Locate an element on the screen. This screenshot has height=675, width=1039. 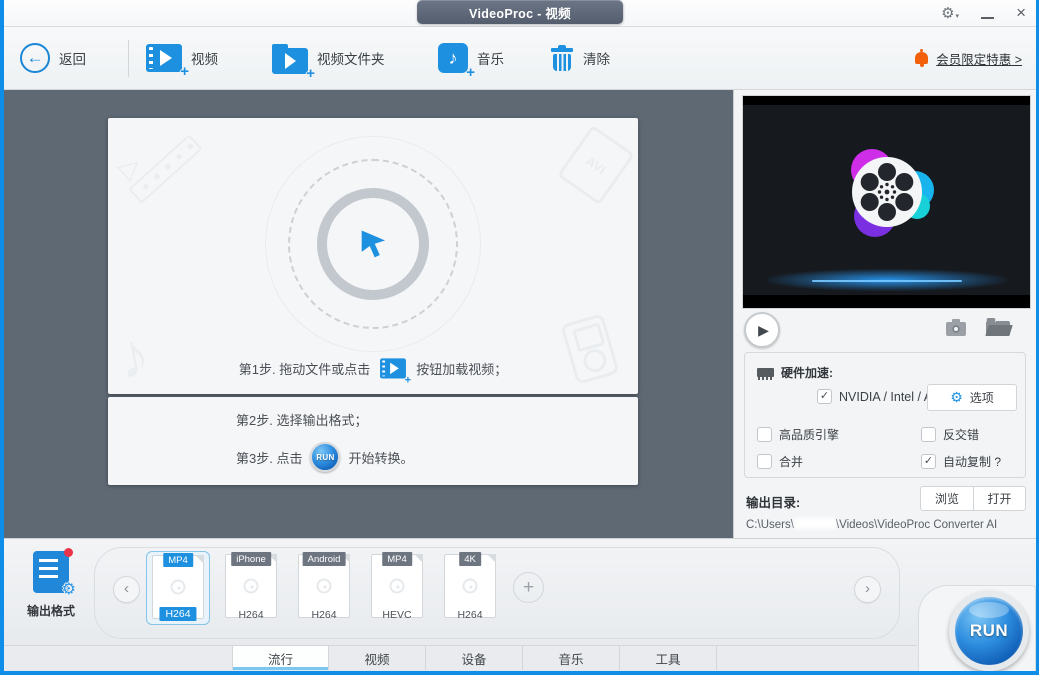
drop-target is located at coordinates (373, 244).